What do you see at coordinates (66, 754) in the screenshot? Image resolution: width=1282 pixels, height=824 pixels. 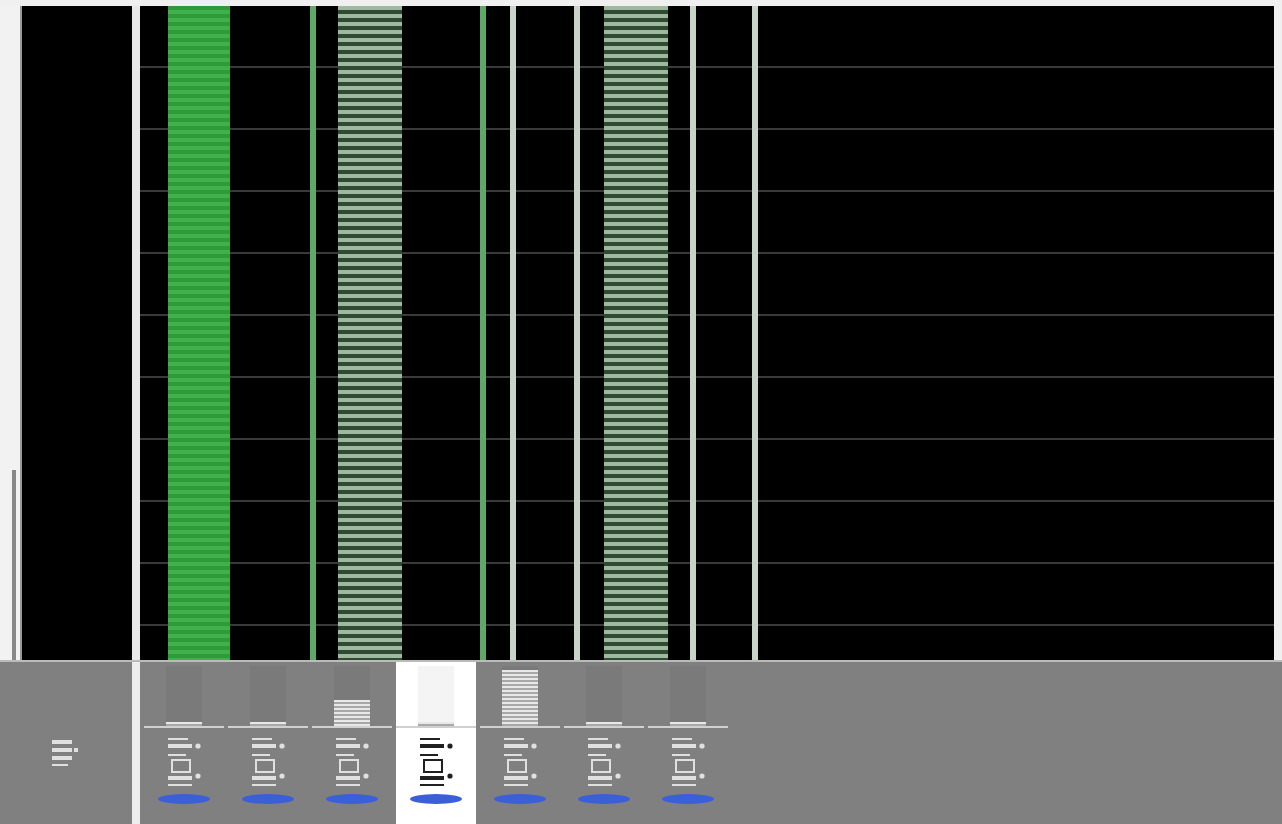 I see `mixer-label-icon` at bounding box center [66, 754].